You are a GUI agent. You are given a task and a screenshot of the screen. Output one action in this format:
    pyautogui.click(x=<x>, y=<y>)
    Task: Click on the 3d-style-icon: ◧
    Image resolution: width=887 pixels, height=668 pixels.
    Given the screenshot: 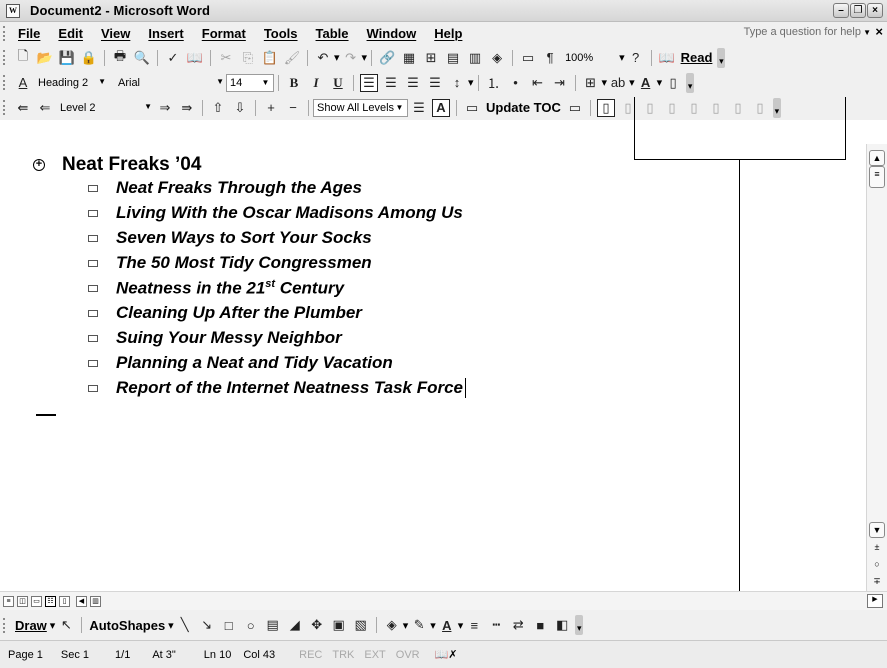 What is the action you would take?
    pyautogui.click(x=562, y=625)
    